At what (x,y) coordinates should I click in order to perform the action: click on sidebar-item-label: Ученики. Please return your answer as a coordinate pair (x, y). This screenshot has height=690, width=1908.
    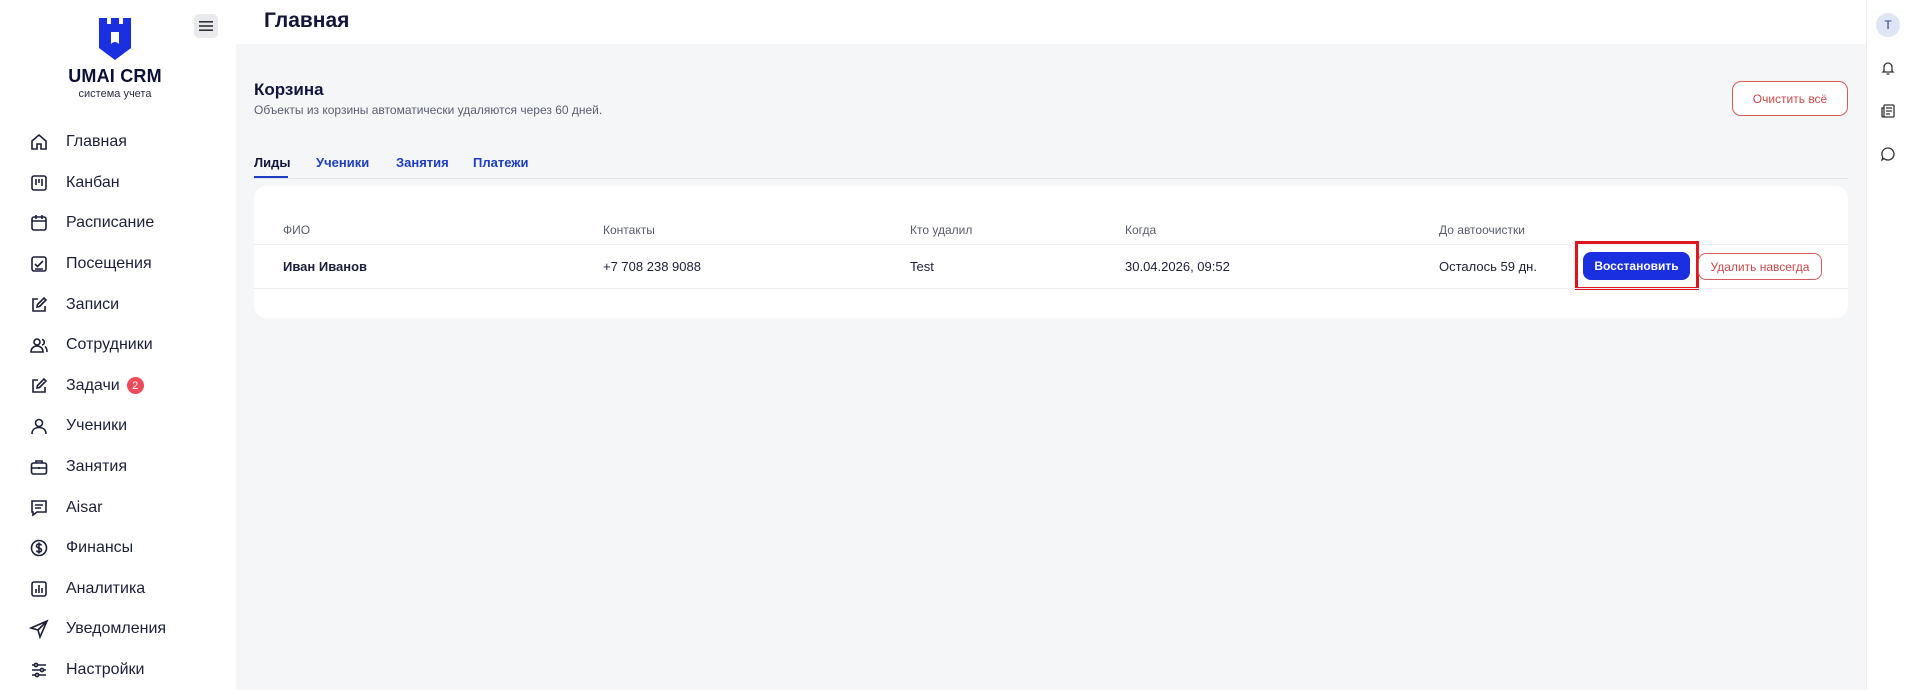
    Looking at the image, I should click on (97, 426).